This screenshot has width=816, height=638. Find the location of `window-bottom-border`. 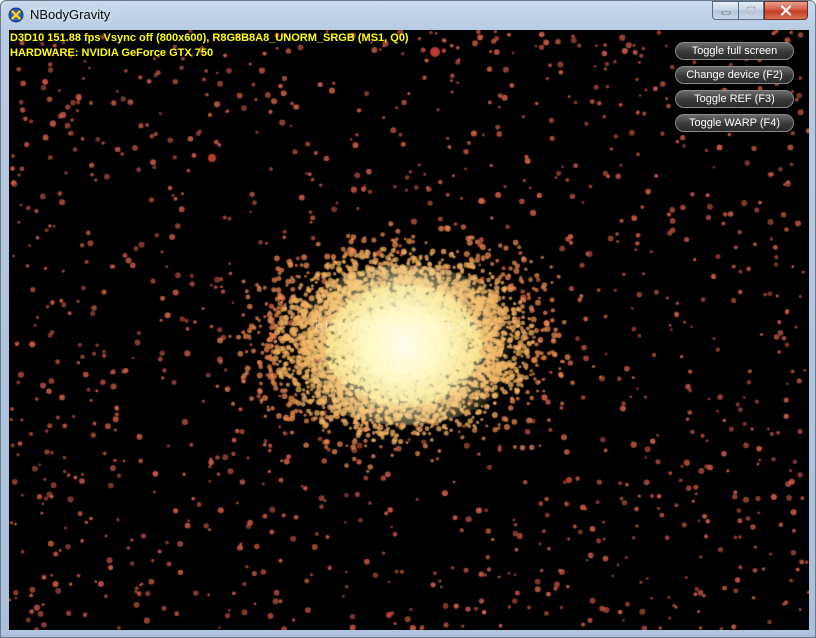

window-bottom-border is located at coordinates (408, 633).